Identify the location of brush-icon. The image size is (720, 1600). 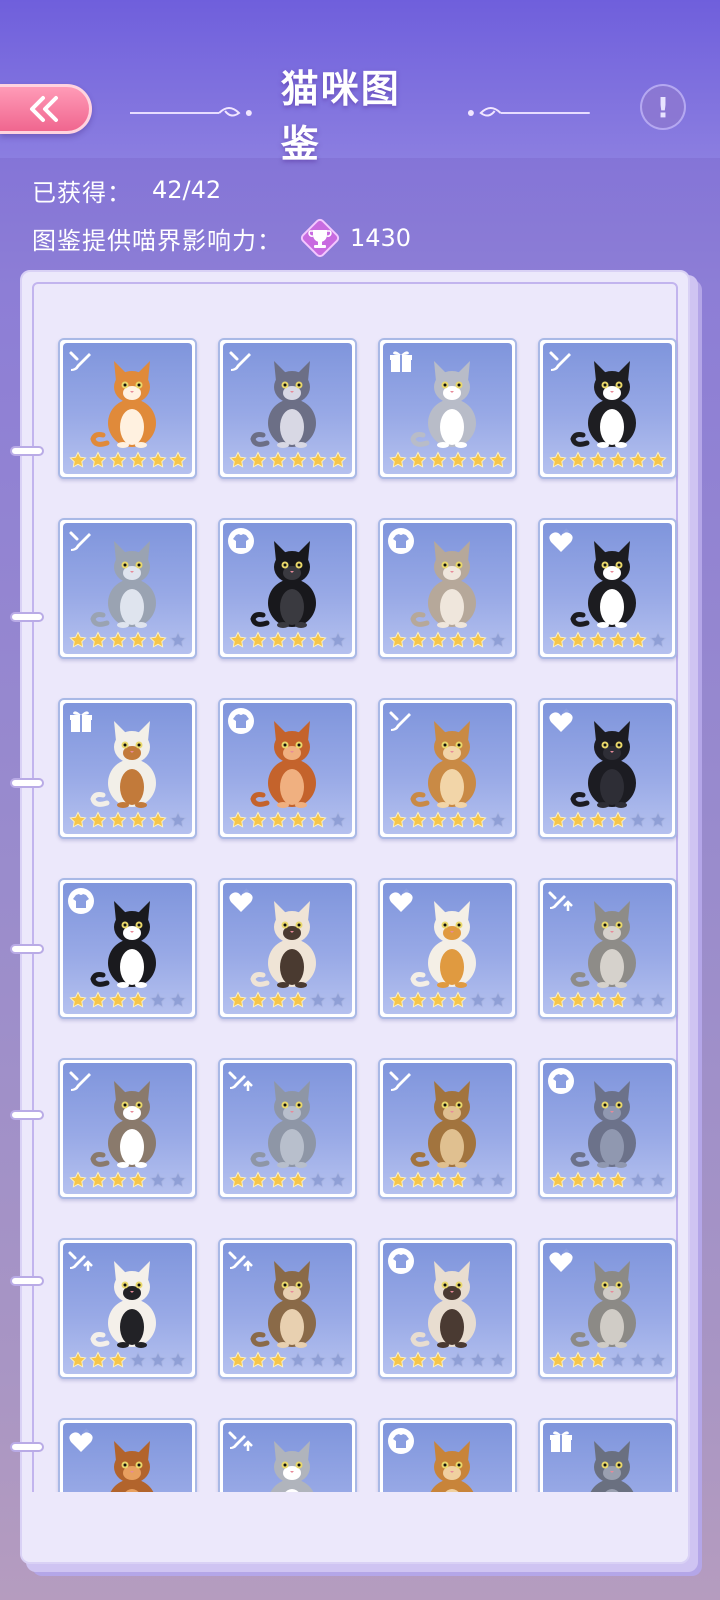
(81, 1081).